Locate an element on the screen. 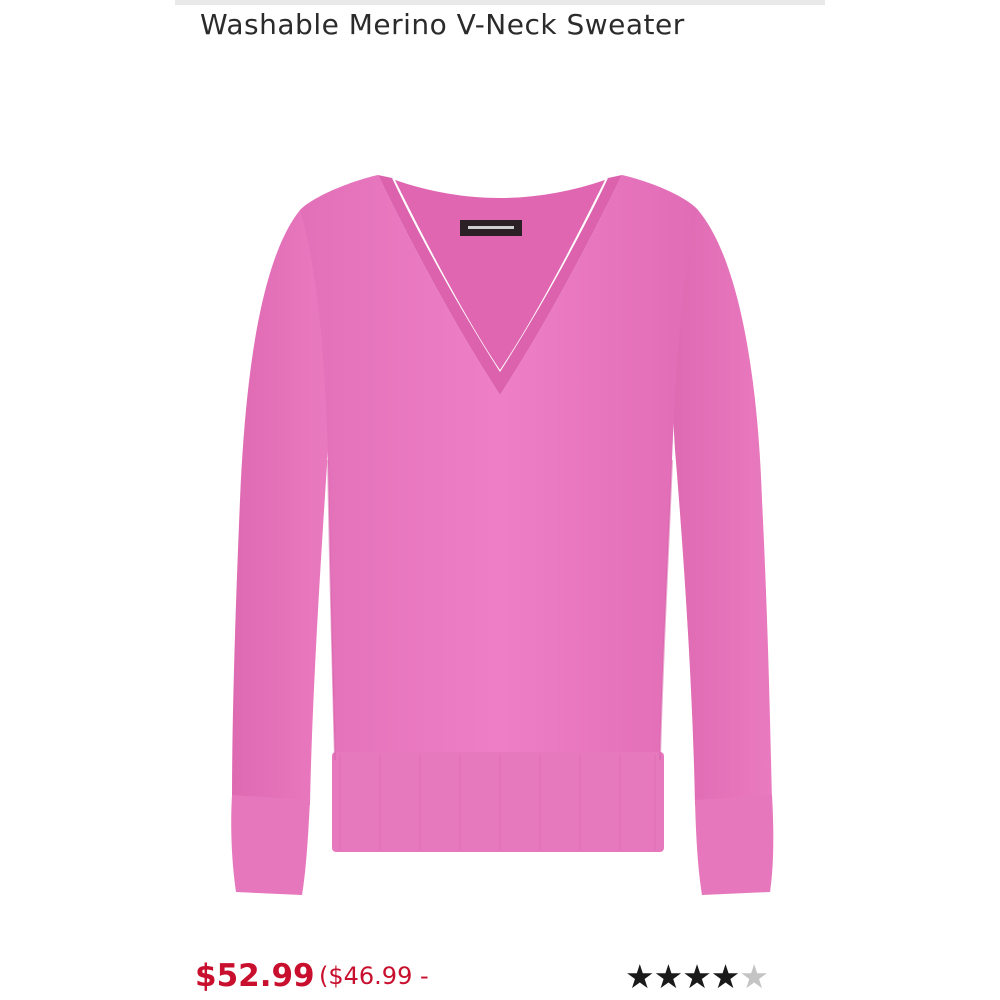 Image resolution: width=1000 pixels, height=1000 pixels. product-title: Washable Merino V-Neck Sweater is located at coordinates (442, 24).